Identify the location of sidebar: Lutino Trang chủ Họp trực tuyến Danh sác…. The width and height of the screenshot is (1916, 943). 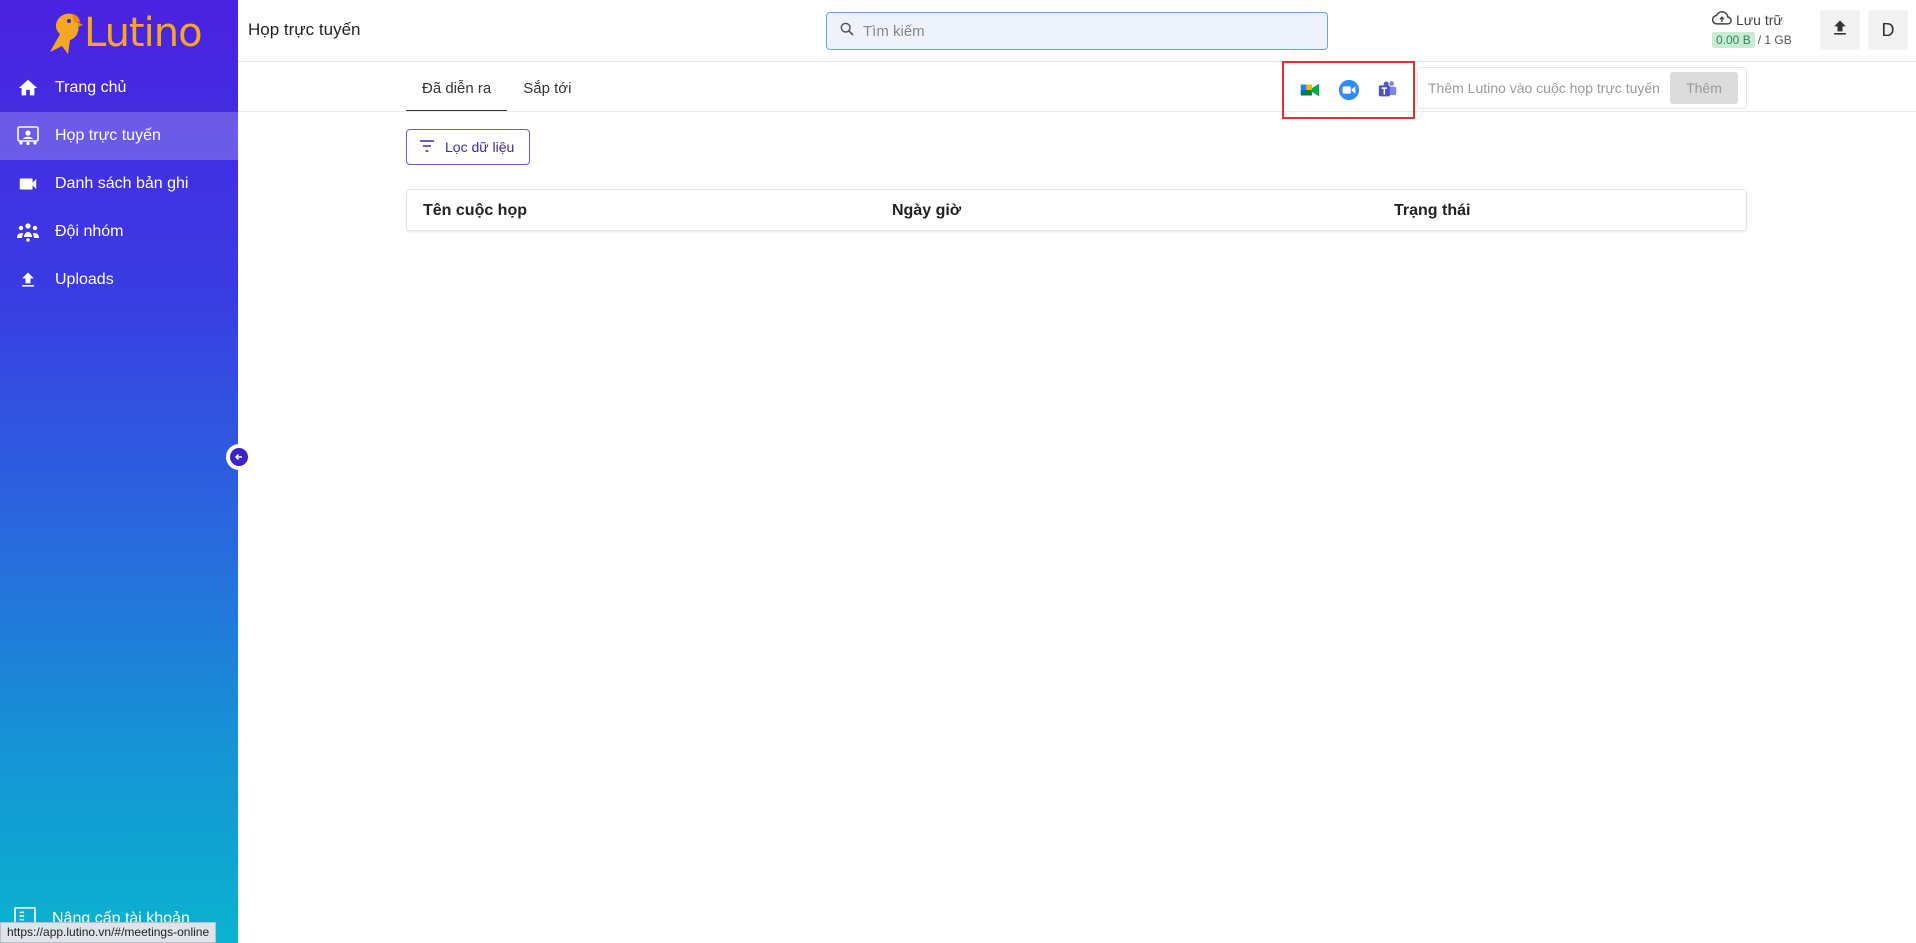
(119, 471).